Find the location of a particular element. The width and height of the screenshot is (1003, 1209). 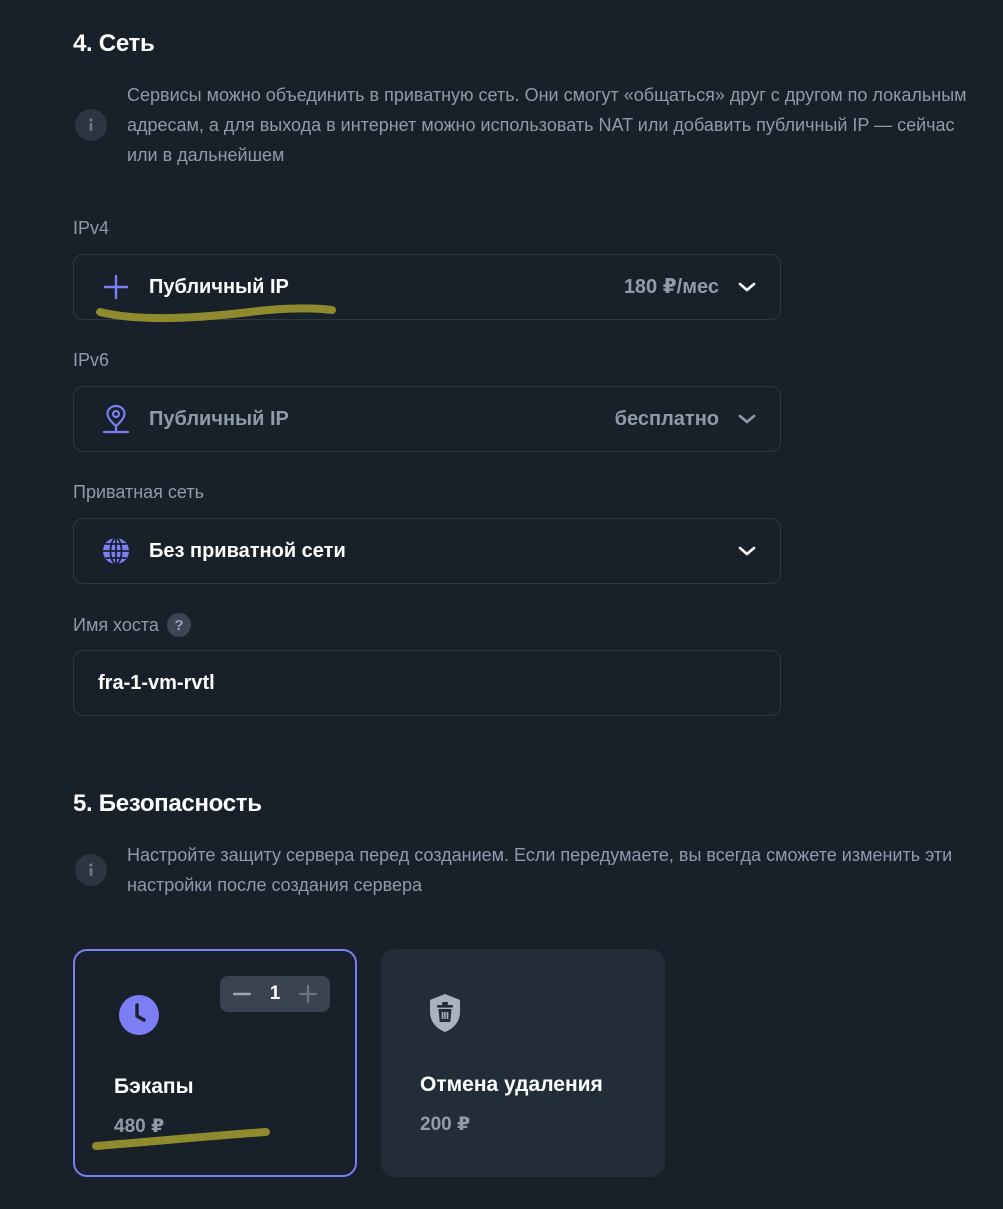

backups-title: Бэкапы is located at coordinates (154, 1086).